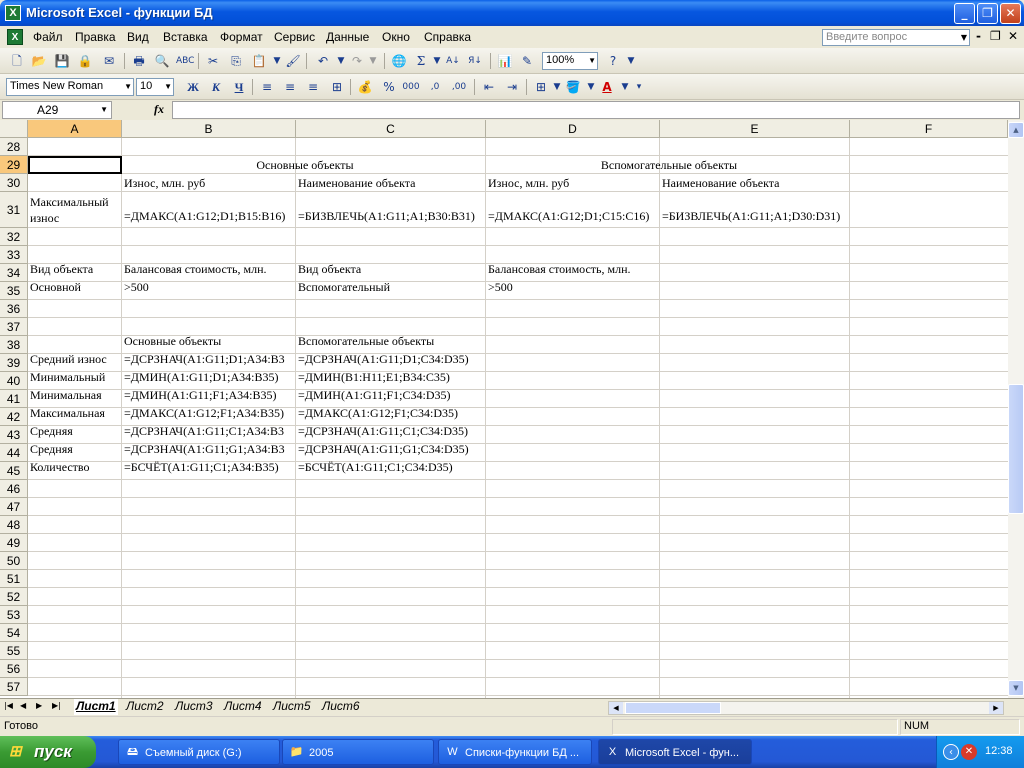 The width and height of the screenshot is (1024, 768). What do you see at coordinates (243, 707) in the screenshot?
I see `sheet-tab-4: Лист4` at bounding box center [243, 707].